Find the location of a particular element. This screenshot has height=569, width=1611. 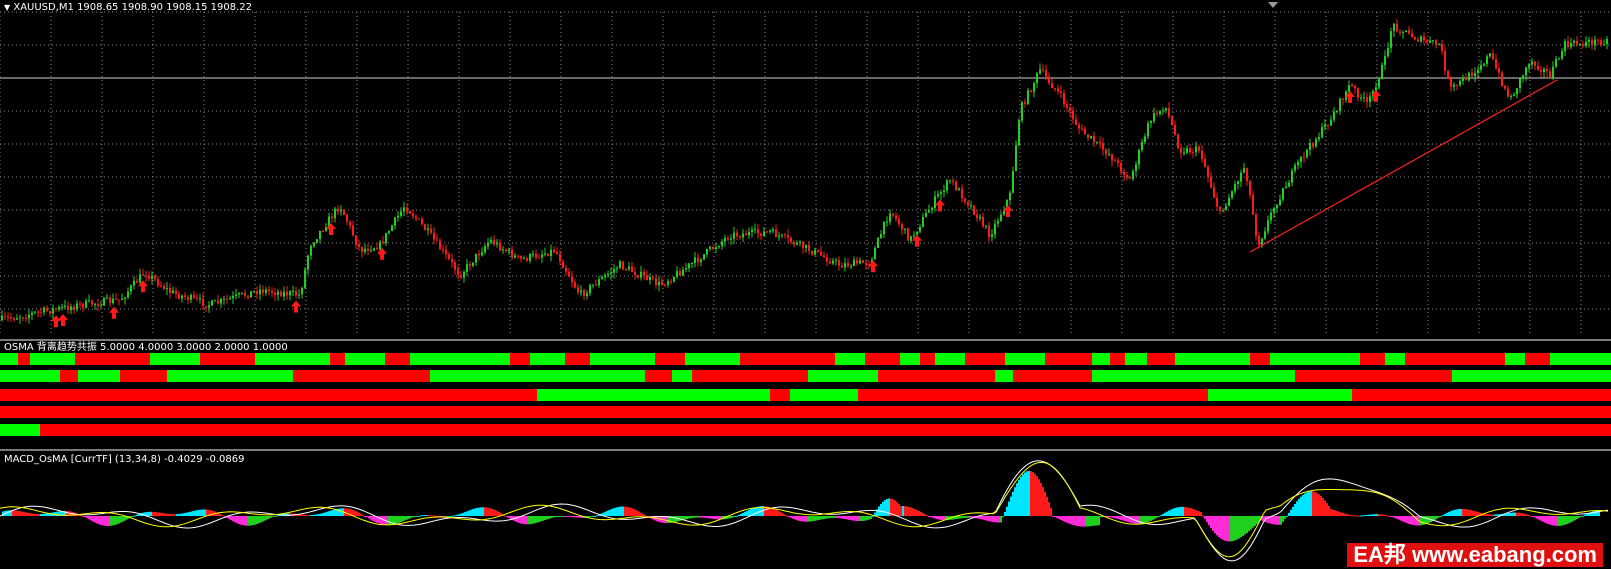

collapse-triangle-icon: ▼ is located at coordinates (7, 7).